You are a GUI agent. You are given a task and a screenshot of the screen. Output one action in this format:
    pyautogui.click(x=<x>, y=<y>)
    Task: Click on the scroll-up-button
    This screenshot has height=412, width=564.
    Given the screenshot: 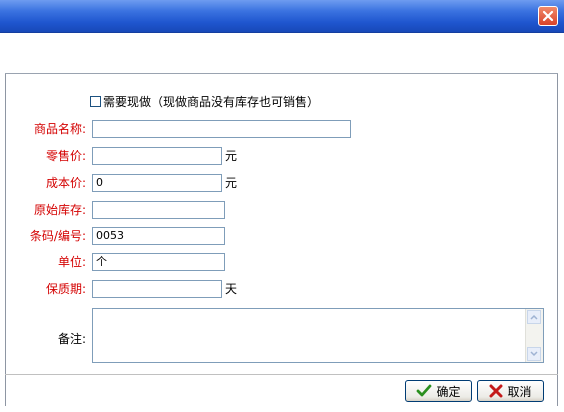 What is the action you would take?
    pyautogui.click(x=534, y=317)
    